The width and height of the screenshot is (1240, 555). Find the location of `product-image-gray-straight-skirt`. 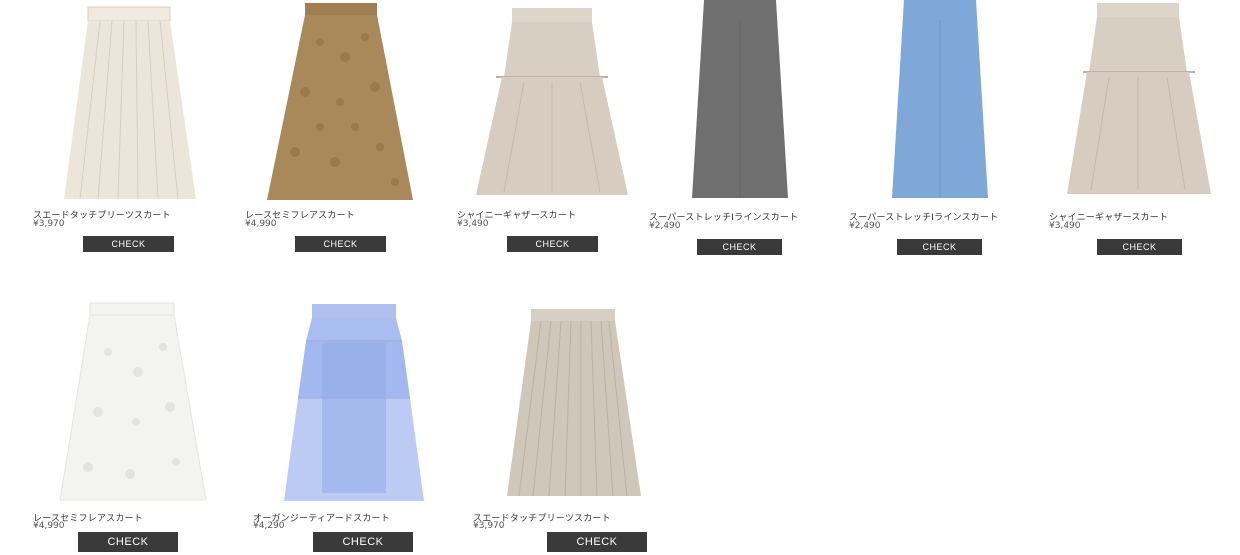

product-image-gray-straight-skirt is located at coordinates (740, 100).